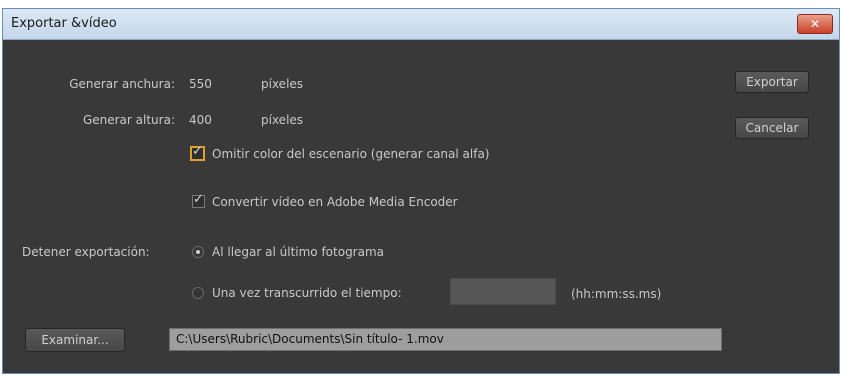 Image resolution: width=844 pixels, height=379 pixels. I want to click on convert-video-checkbox: ✓, so click(198, 200).